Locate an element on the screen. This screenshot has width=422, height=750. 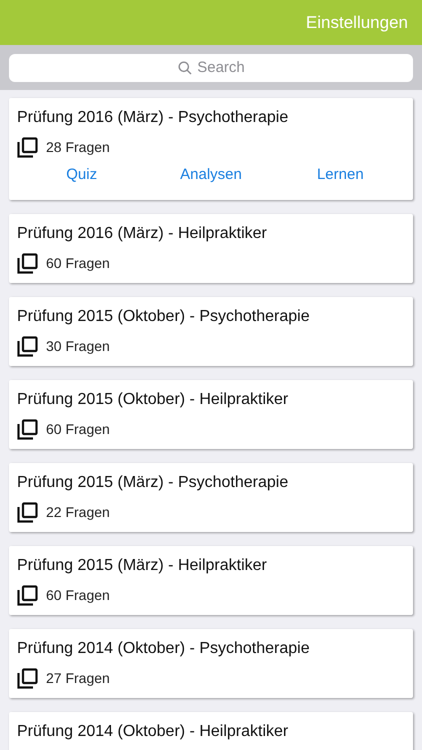
search-icon is located at coordinates (185, 67).